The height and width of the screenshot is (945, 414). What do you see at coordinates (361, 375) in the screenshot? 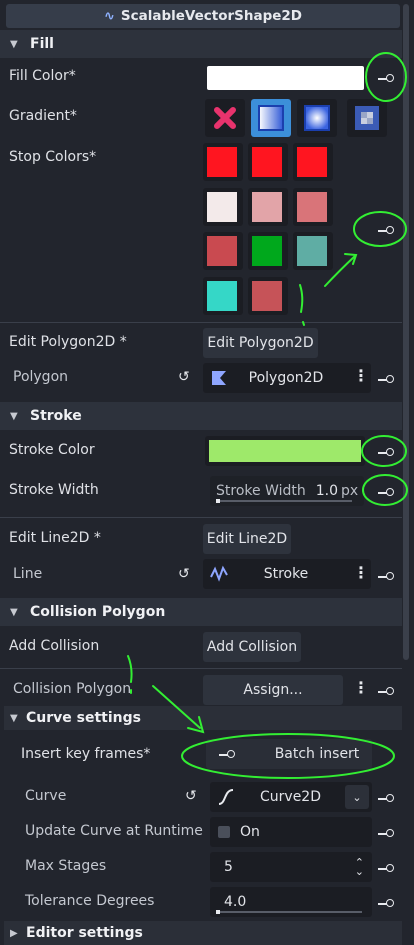
I see `polygon-menu-icon: ⋮` at bounding box center [361, 375].